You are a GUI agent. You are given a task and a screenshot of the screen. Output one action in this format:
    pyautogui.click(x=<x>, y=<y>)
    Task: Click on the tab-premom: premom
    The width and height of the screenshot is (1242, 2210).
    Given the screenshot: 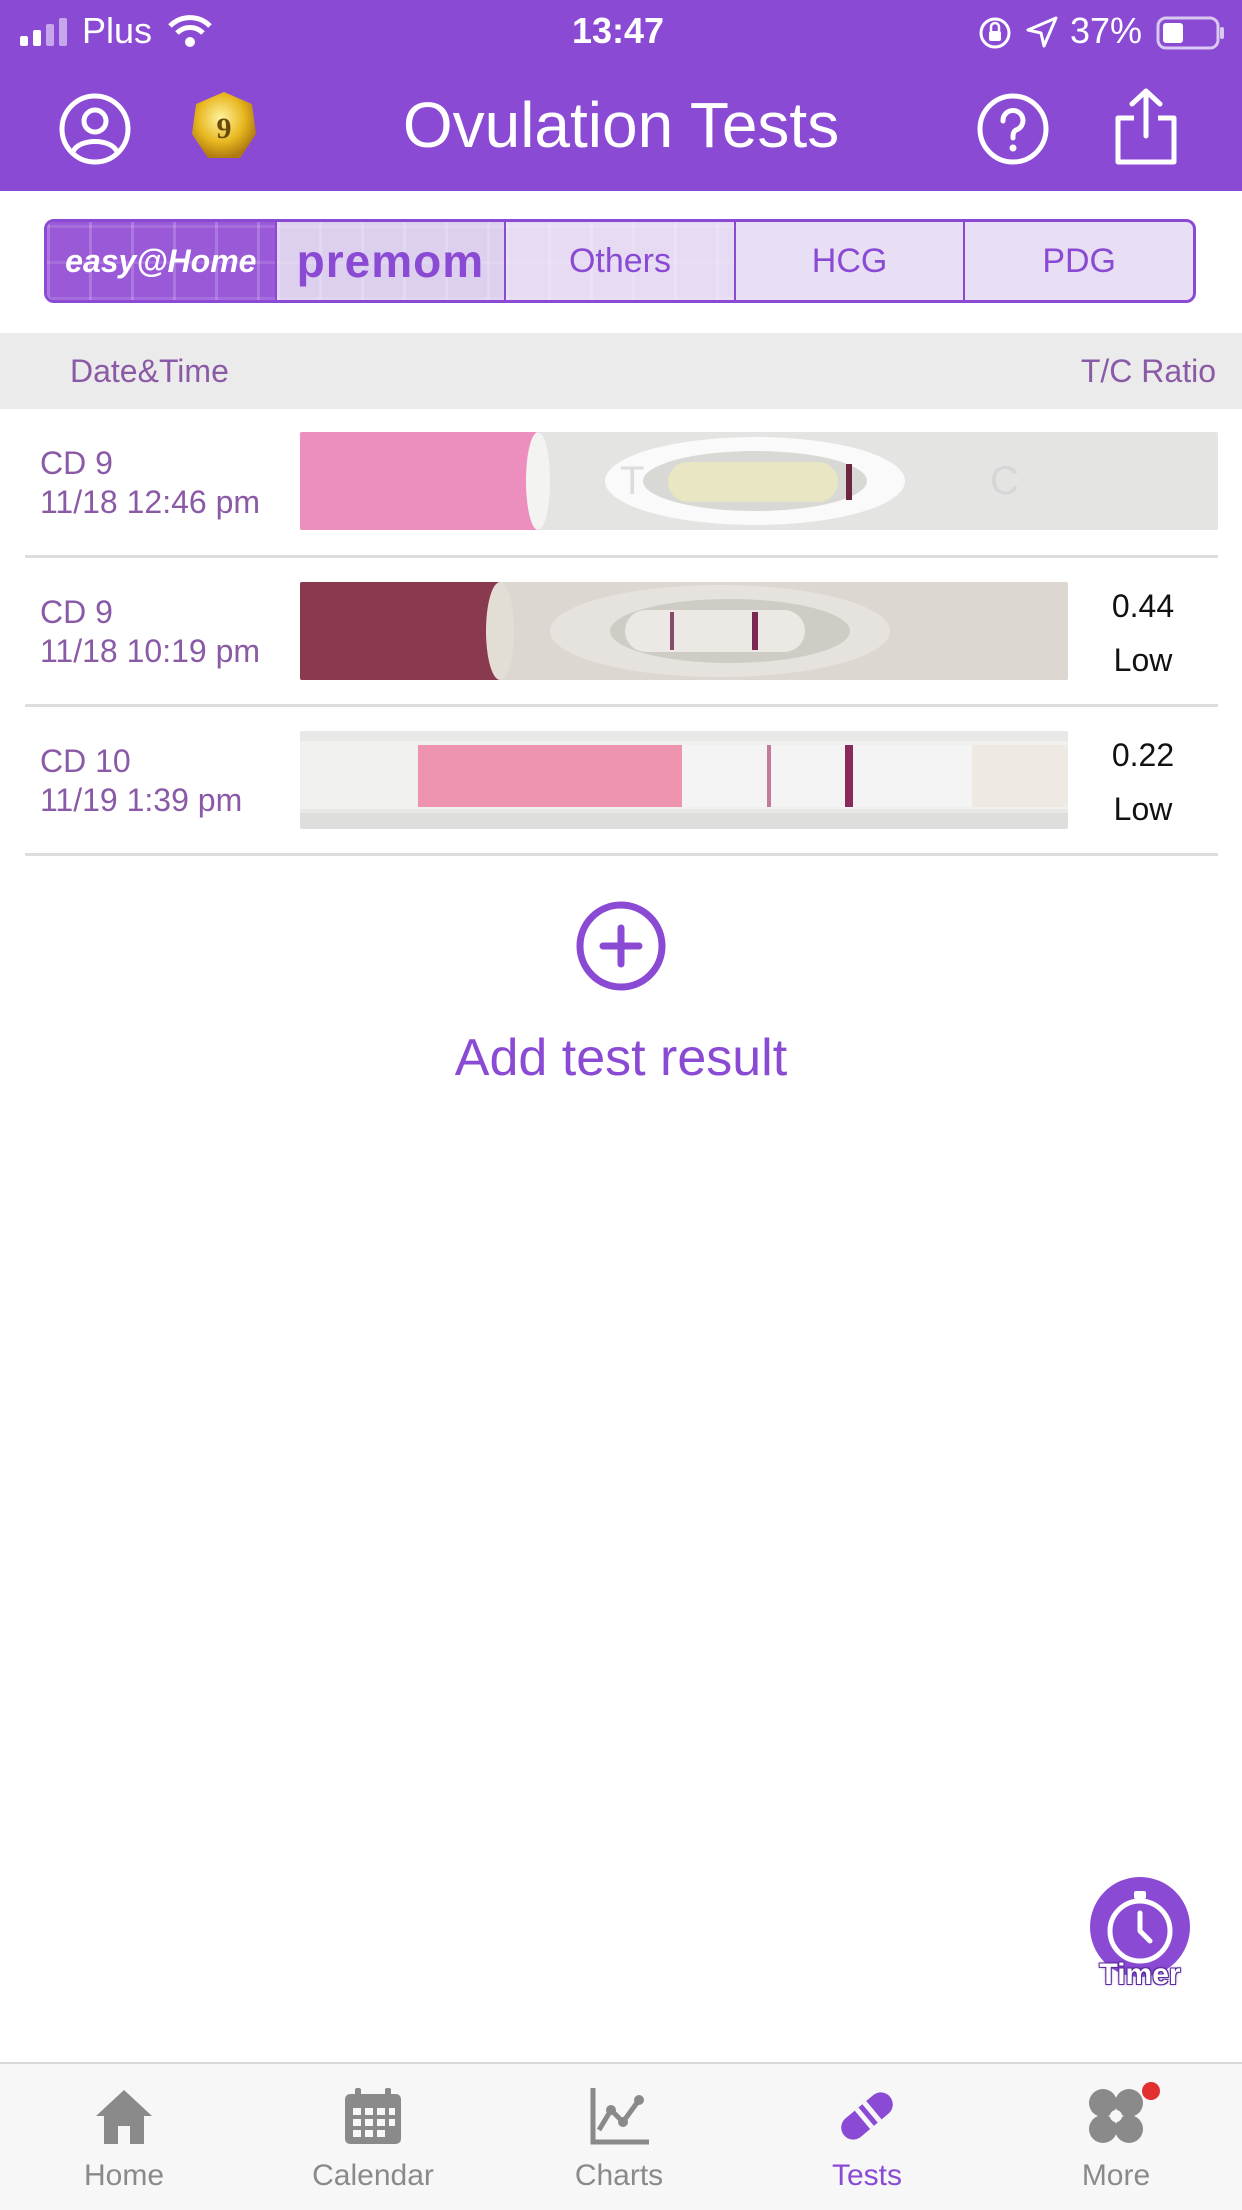 What is the action you would take?
    pyautogui.click(x=389, y=261)
    